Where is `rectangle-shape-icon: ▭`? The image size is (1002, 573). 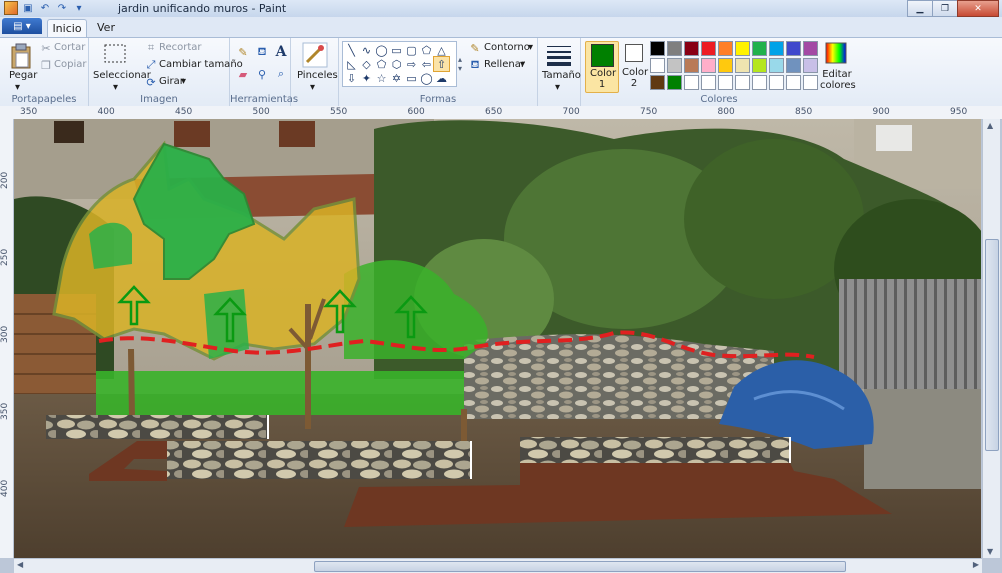
rectangle-shape-icon: ▭ is located at coordinates (396, 50).